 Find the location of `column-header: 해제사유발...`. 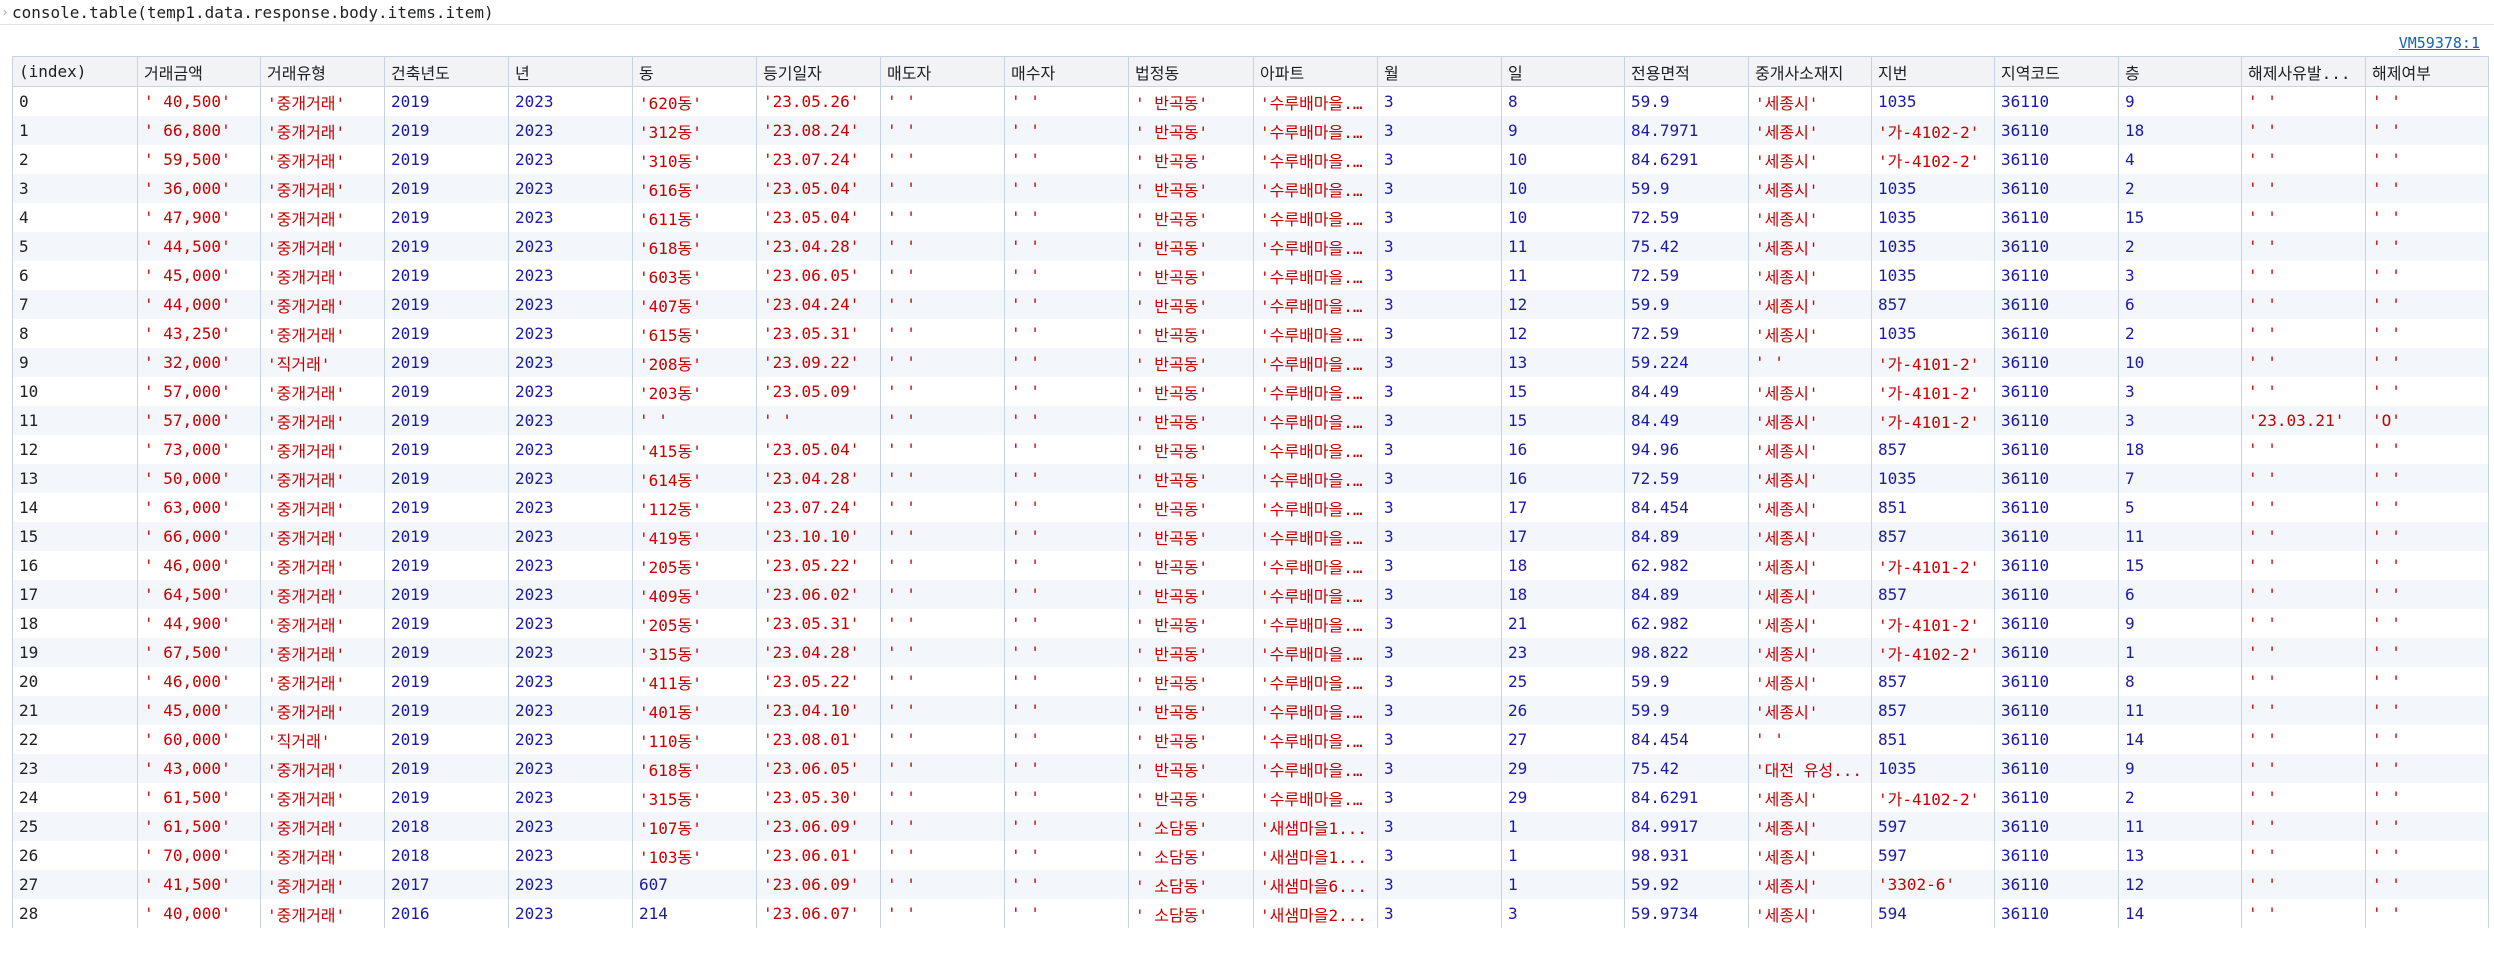

column-header: 해제사유발... is located at coordinates (2303, 71).